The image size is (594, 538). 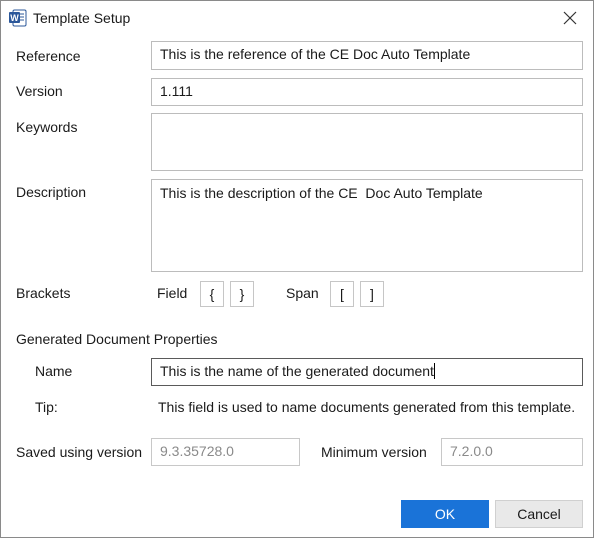 I want to click on reference-label: Reference, so click(x=48, y=56).